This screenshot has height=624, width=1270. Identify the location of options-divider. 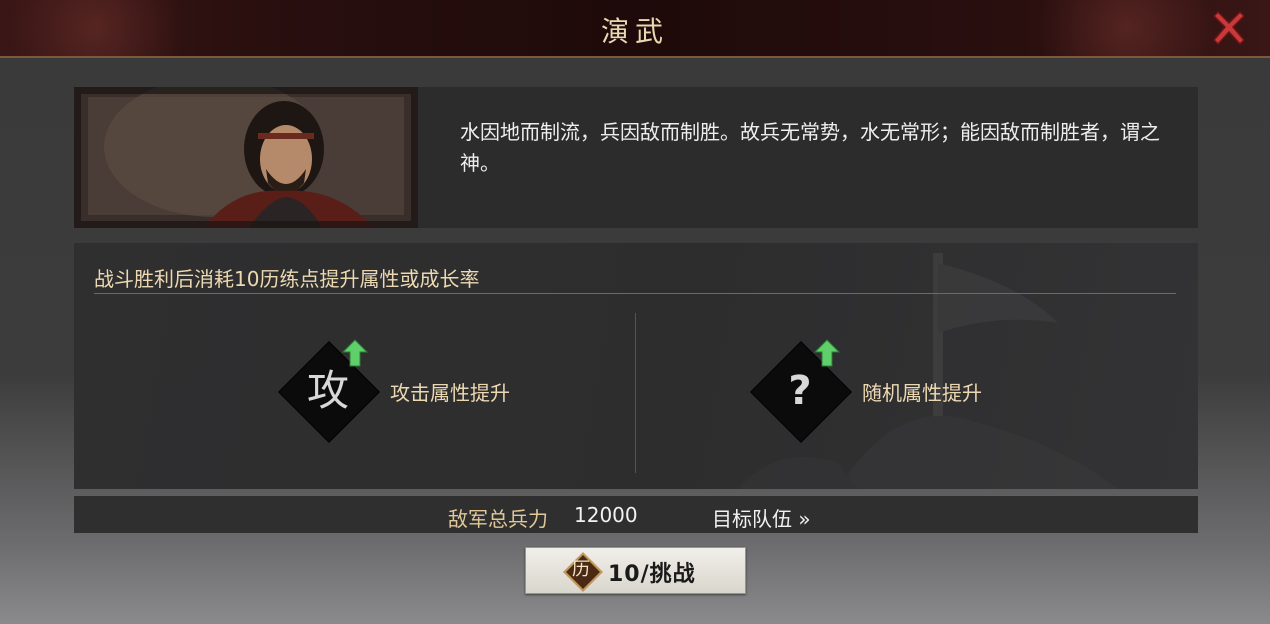
(635, 393).